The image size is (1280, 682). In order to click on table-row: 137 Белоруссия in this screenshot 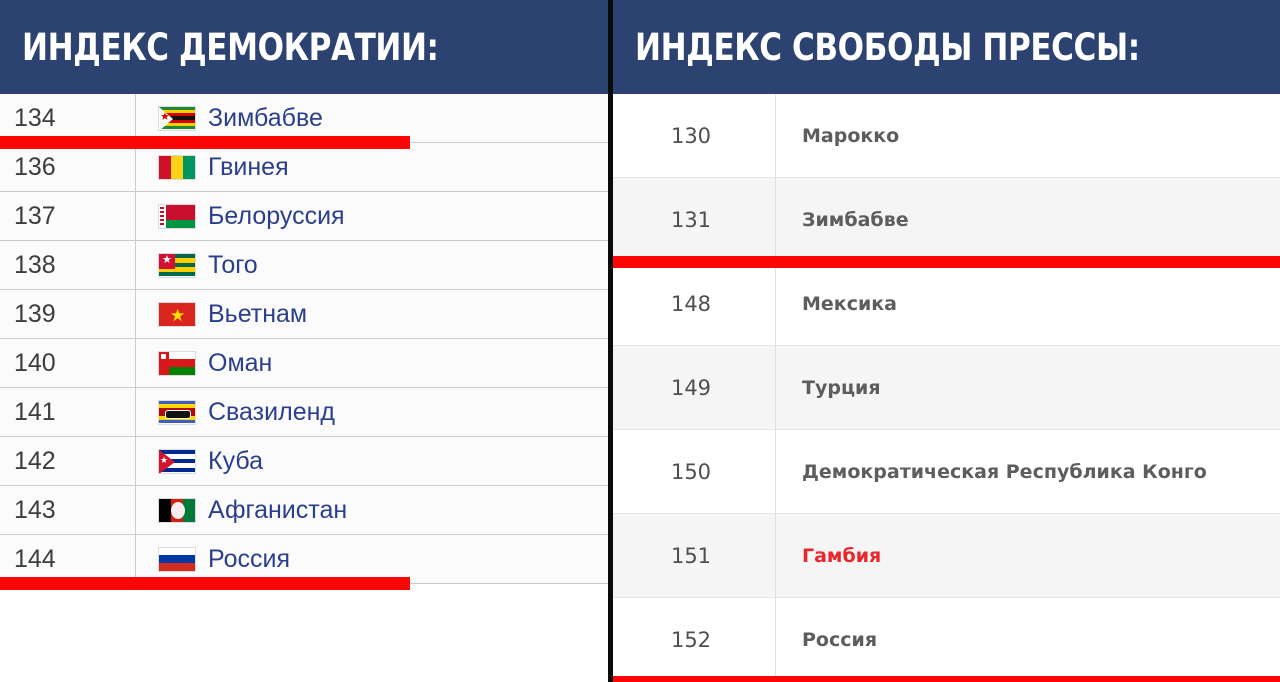, I will do `click(304, 216)`.